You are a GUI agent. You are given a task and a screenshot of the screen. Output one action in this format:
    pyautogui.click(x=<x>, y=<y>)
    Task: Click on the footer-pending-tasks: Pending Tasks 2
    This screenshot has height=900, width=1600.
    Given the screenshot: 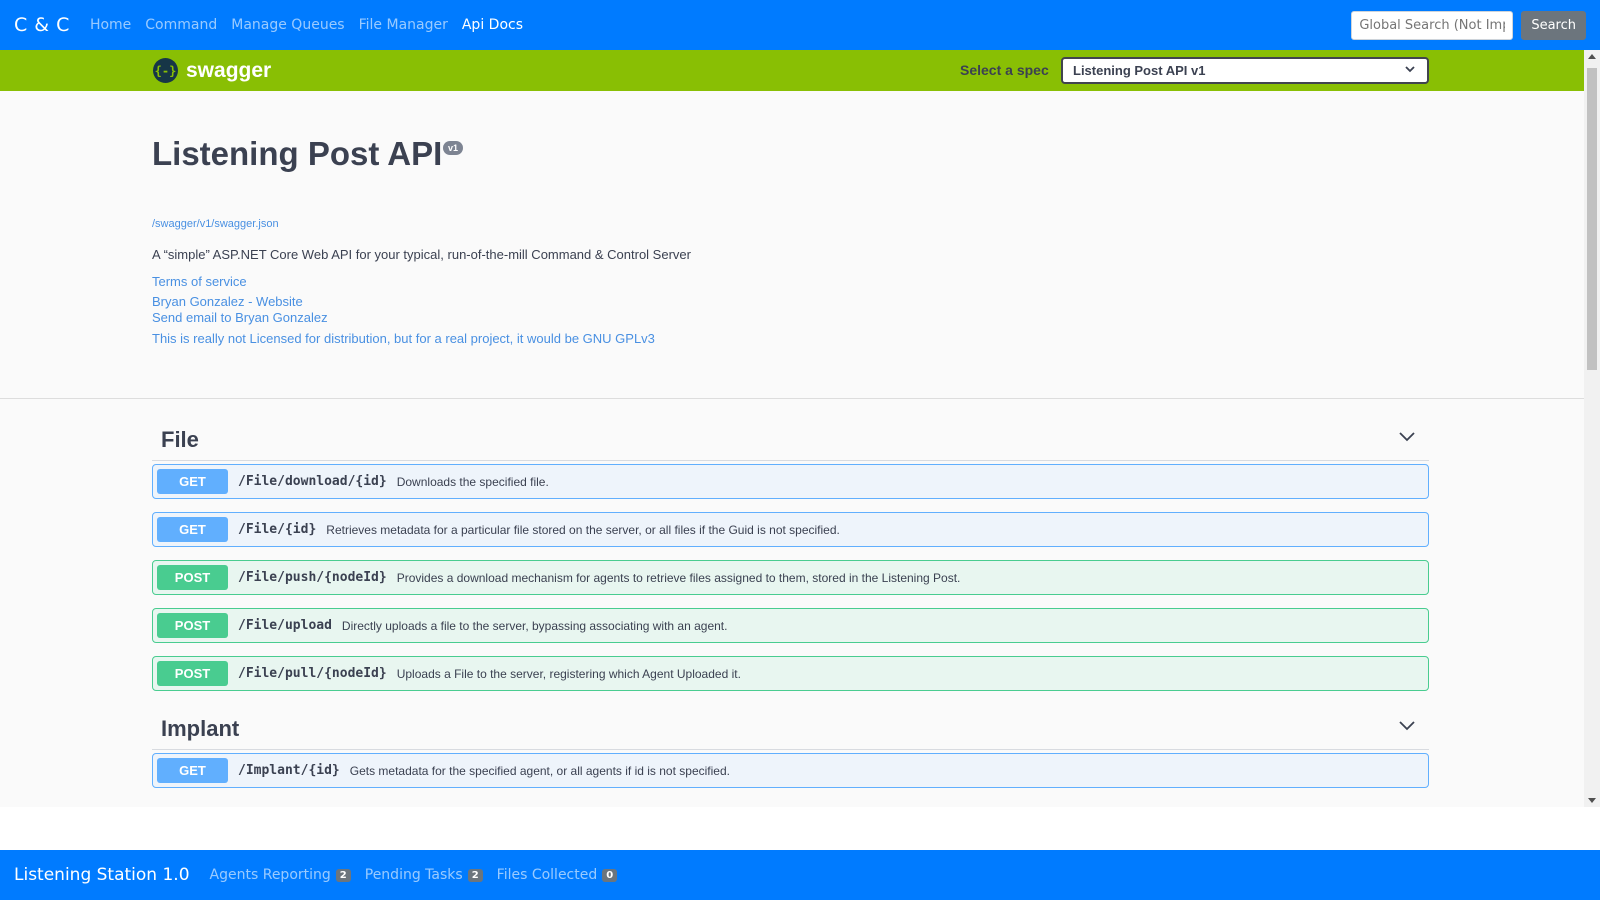 What is the action you would take?
    pyautogui.click(x=424, y=875)
    